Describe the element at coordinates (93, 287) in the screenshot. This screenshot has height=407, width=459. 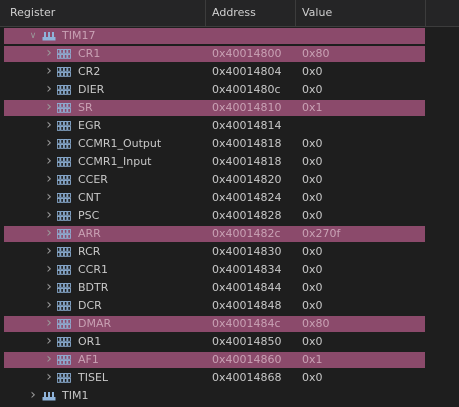
I see `register-name: BDTR` at that location.